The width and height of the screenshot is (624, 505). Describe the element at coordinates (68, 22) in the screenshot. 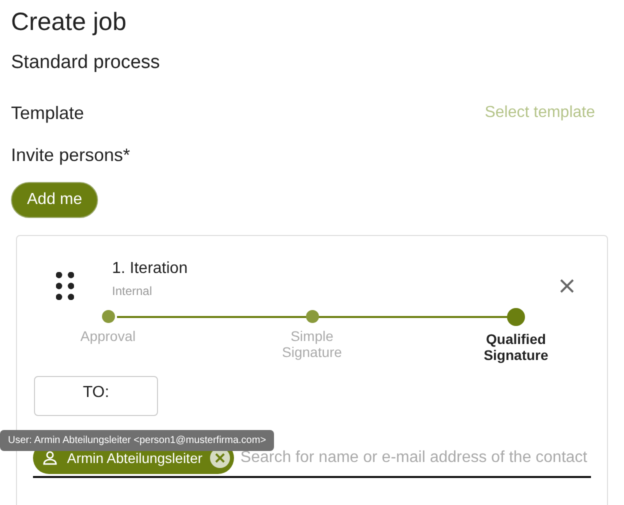

I see `page-title: Create job` at that location.